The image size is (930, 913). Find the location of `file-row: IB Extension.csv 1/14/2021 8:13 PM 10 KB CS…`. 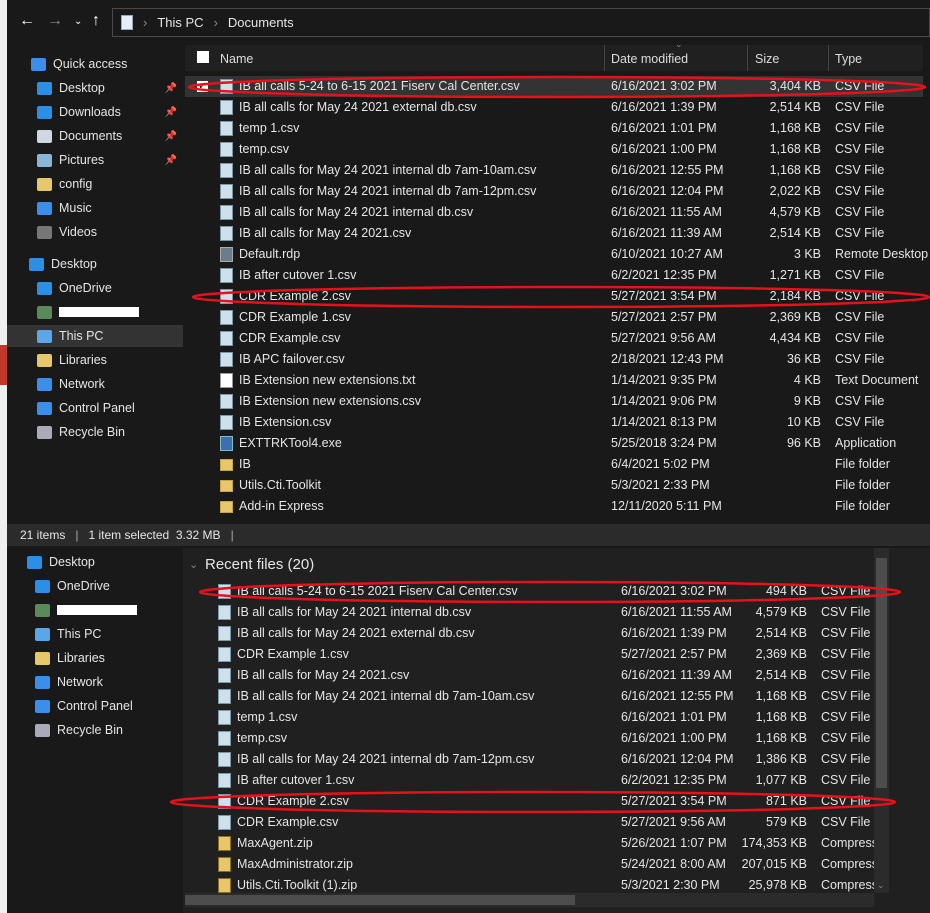

file-row: IB Extension.csv 1/14/2021 8:13 PM 10 KB CS… is located at coordinates (554, 422).